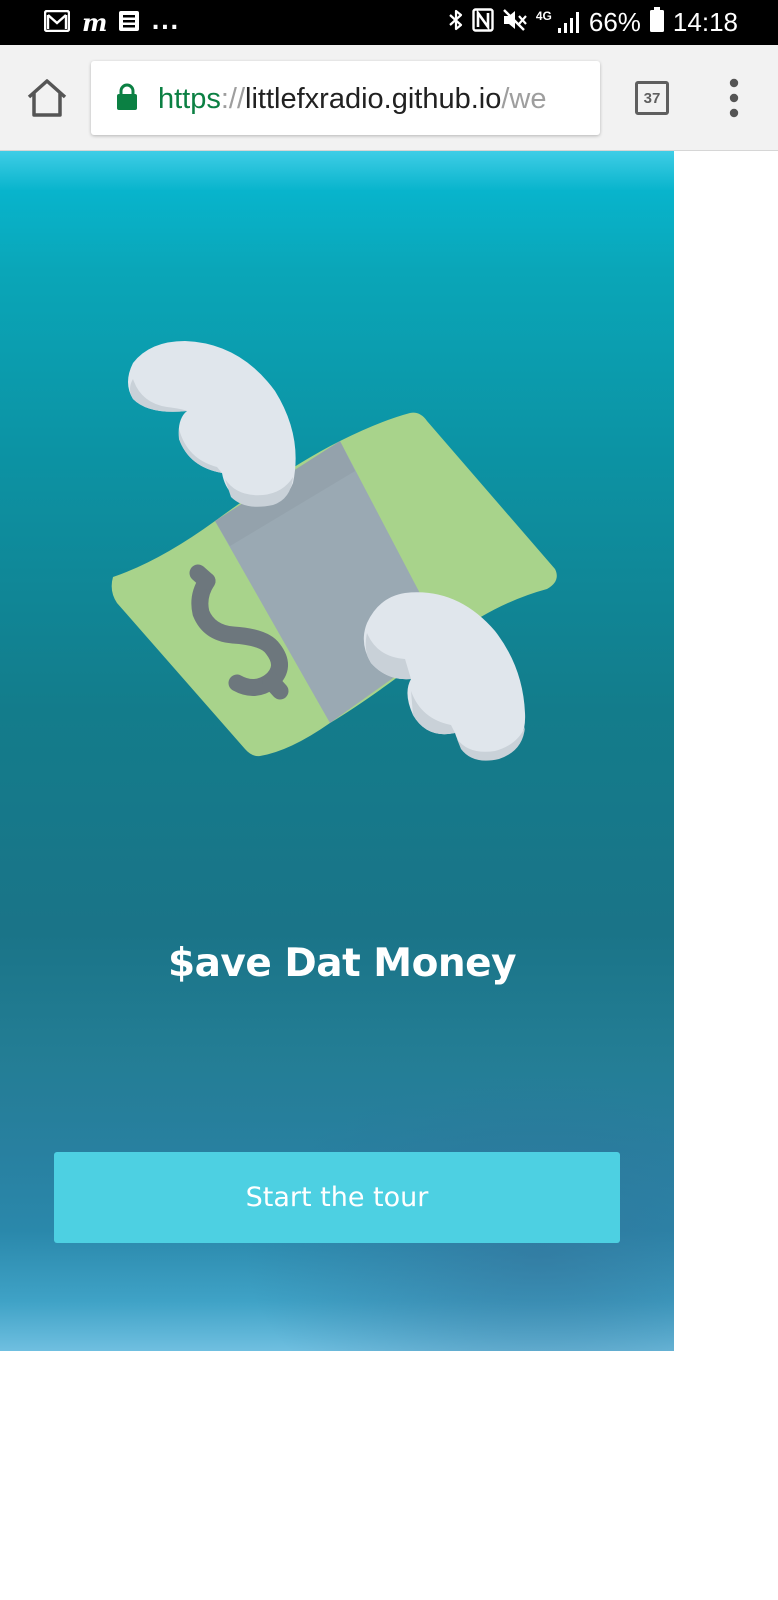 Image resolution: width=778 pixels, height=1600 pixels. What do you see at coordinates (524, 99) in the screenshot?
I see `url-path: /we` at bounding box center [524, 99].